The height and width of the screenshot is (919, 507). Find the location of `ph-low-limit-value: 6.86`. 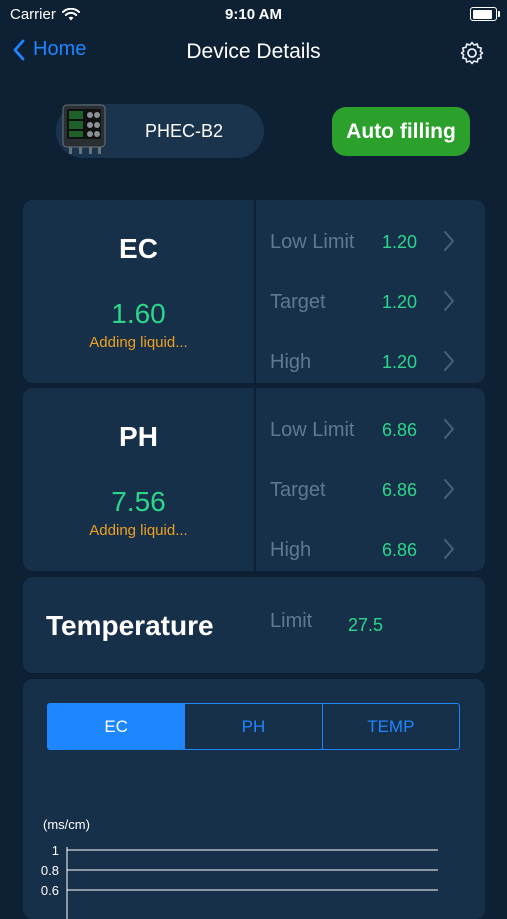

ph-low-limit-value: 6.86 is located at coordinates (400, 430).